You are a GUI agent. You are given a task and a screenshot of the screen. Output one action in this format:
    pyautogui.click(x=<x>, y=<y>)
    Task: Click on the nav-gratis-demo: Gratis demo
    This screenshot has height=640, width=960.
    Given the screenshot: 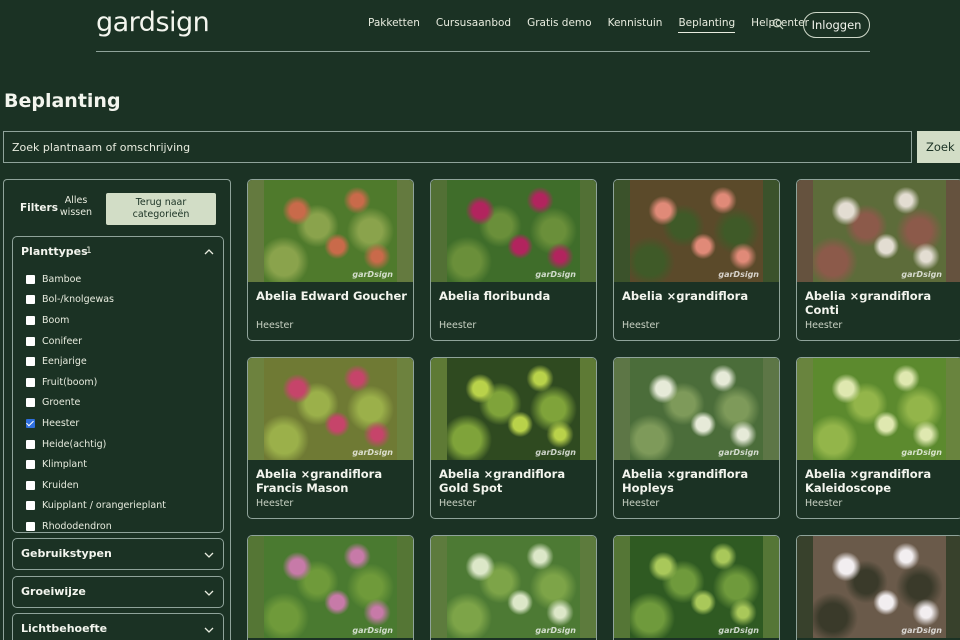 What is the action you would take?
    pyautogui.click(x=559, y=25)
    